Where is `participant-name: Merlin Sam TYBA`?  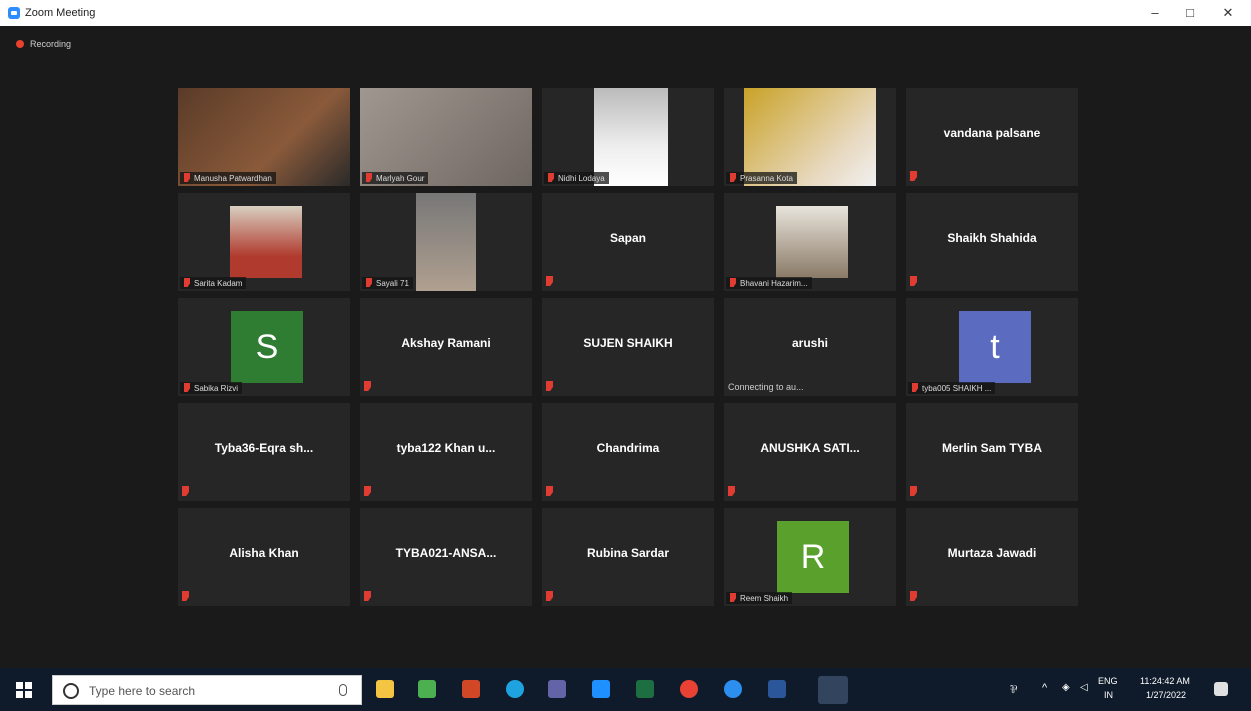 participant-name: Merlin Sam TYBA is located at coordinates (992, 448).